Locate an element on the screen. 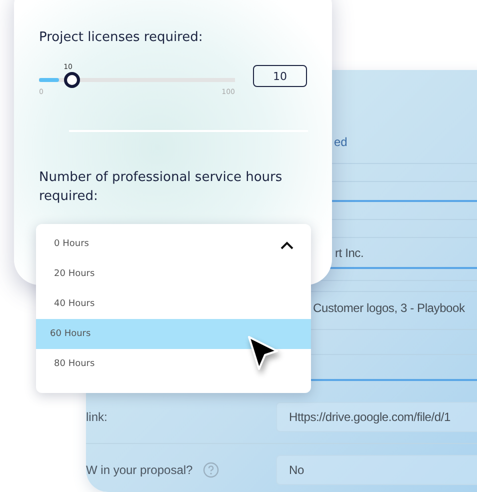 Image resolution: width=477 pixels, height=492 pixels. slider-thumb is located at coordinates (72, 80).